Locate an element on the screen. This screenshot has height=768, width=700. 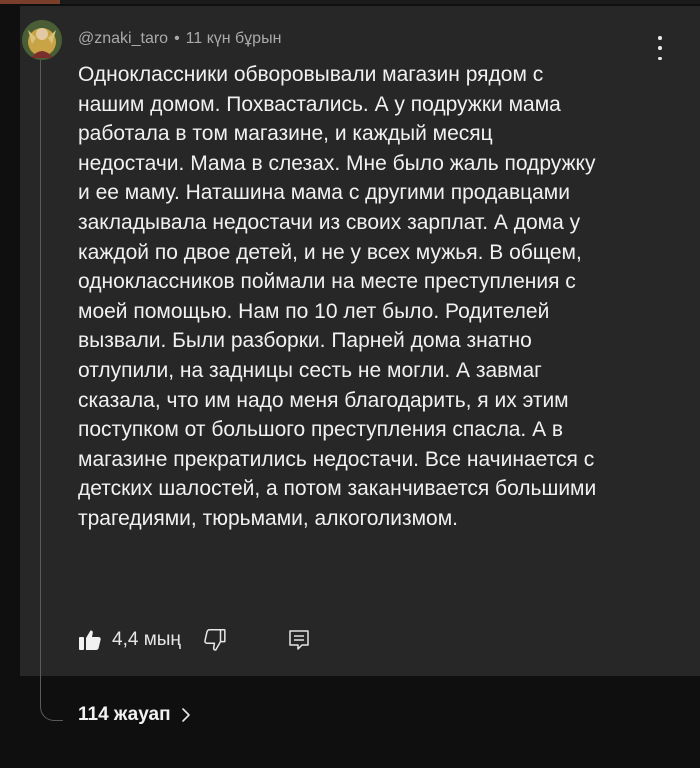
thread-connector-line is located at coordinates (51, 390).